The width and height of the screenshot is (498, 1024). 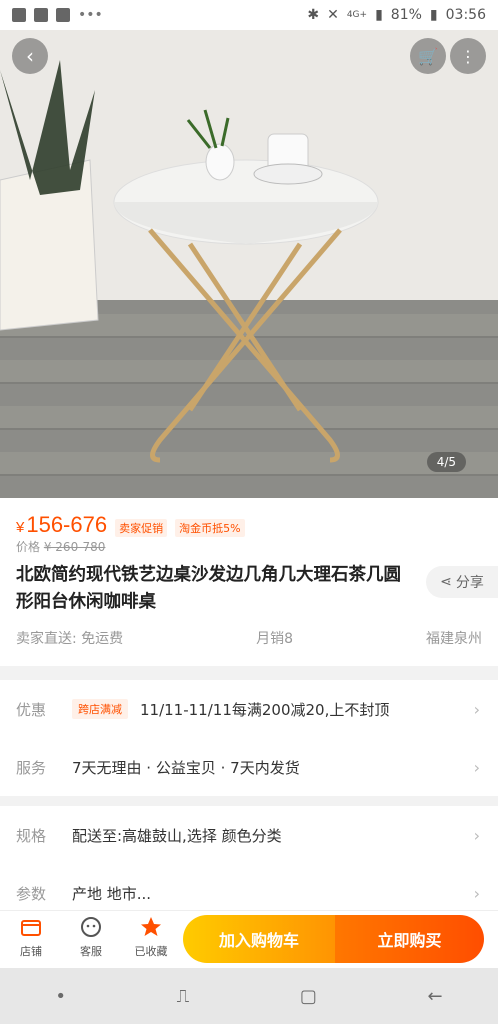 I want to click on battery-icon: ▮, so click(x=433, y=15).